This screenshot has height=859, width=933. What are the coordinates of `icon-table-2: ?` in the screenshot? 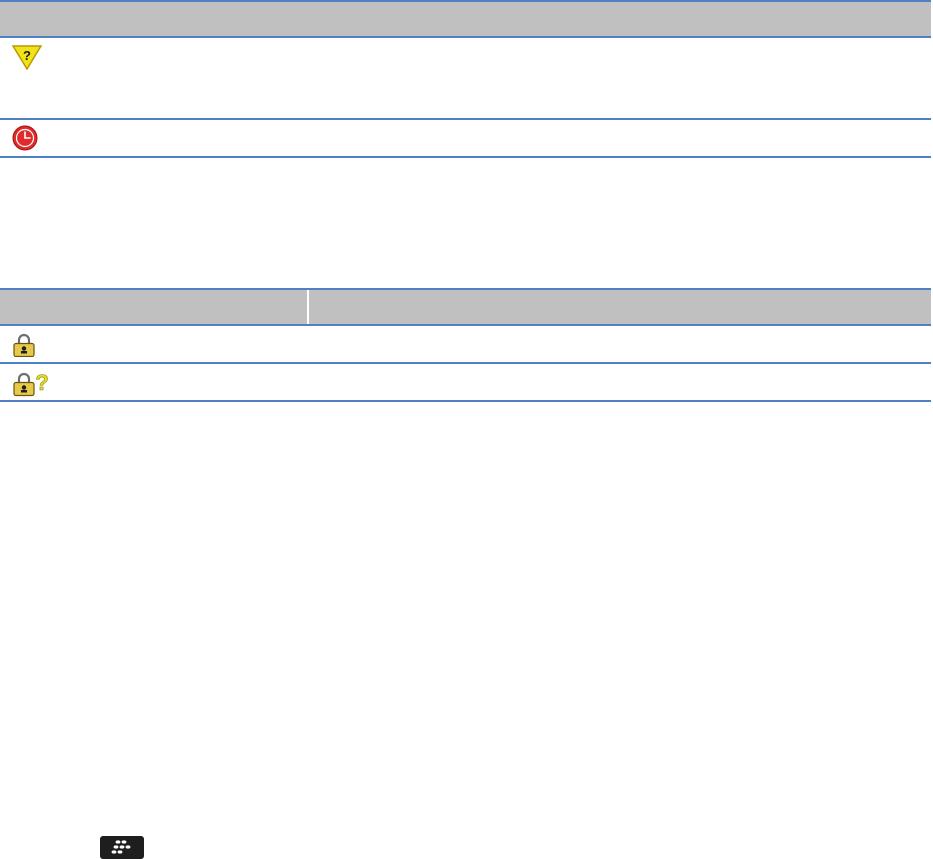 It's located at (465, 345).